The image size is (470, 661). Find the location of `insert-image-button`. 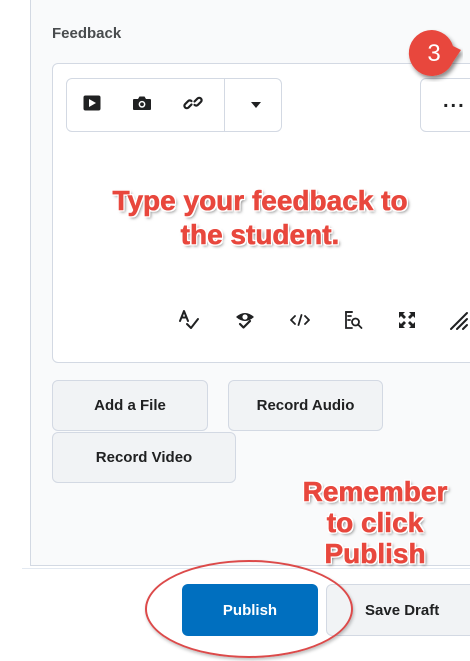

insert-image-button is located at coordinates (142, 105).